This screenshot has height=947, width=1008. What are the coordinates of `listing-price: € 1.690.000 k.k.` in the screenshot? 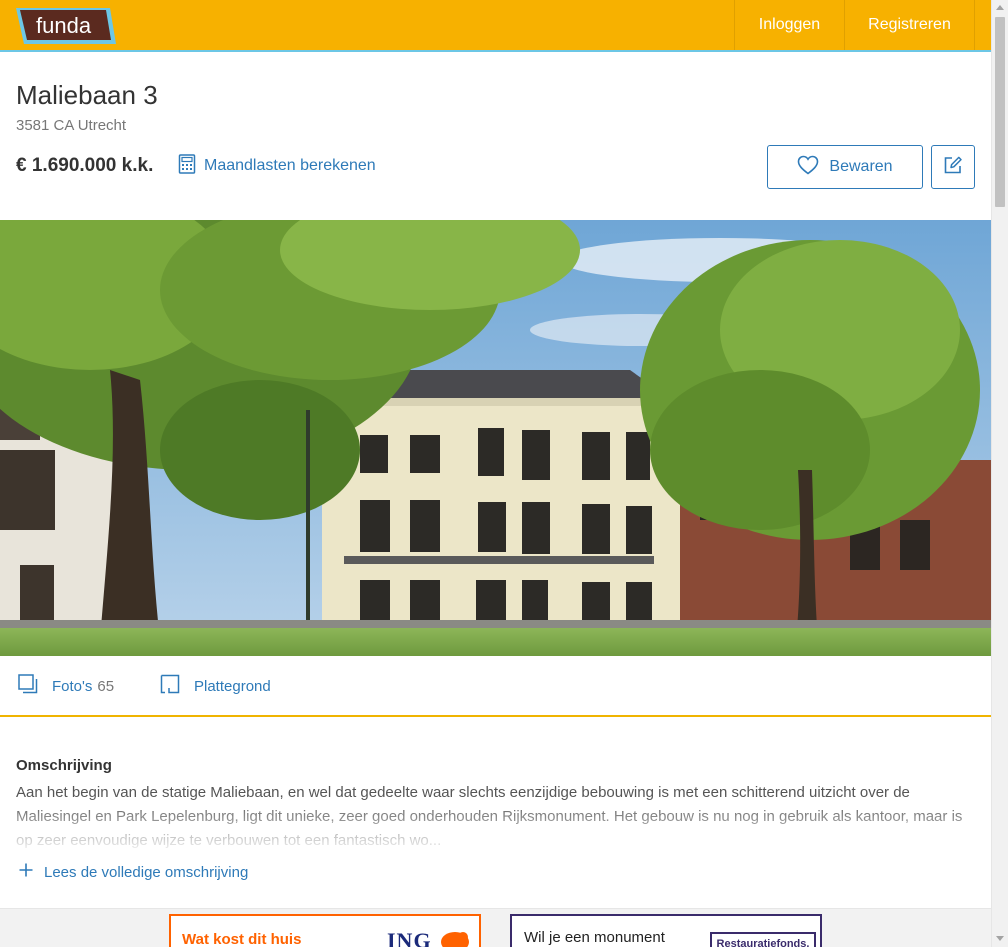 It's located at (85, 165).